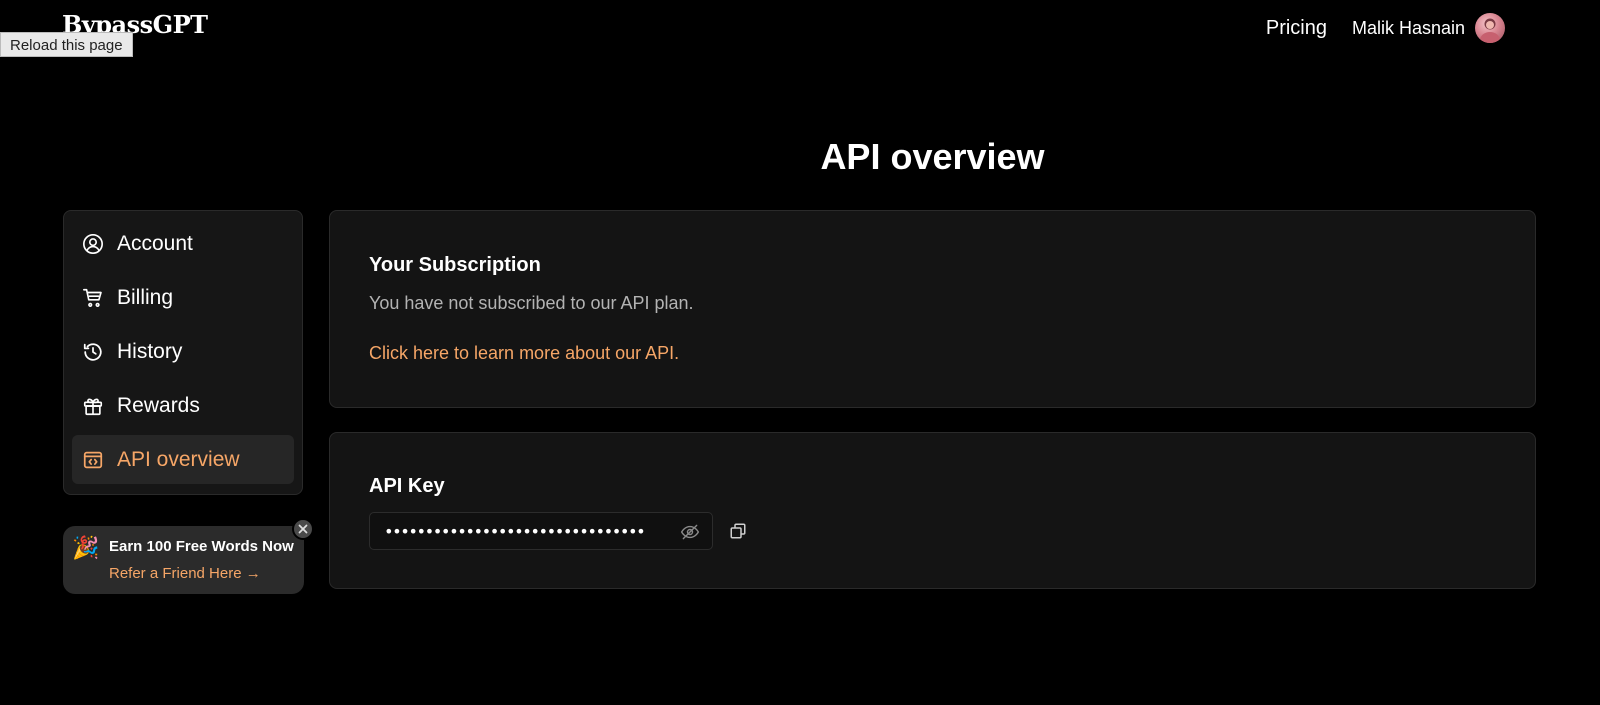 The width and height of the screenshot is (1600, 705). I want to click on cart-icon, so click(93, 298).